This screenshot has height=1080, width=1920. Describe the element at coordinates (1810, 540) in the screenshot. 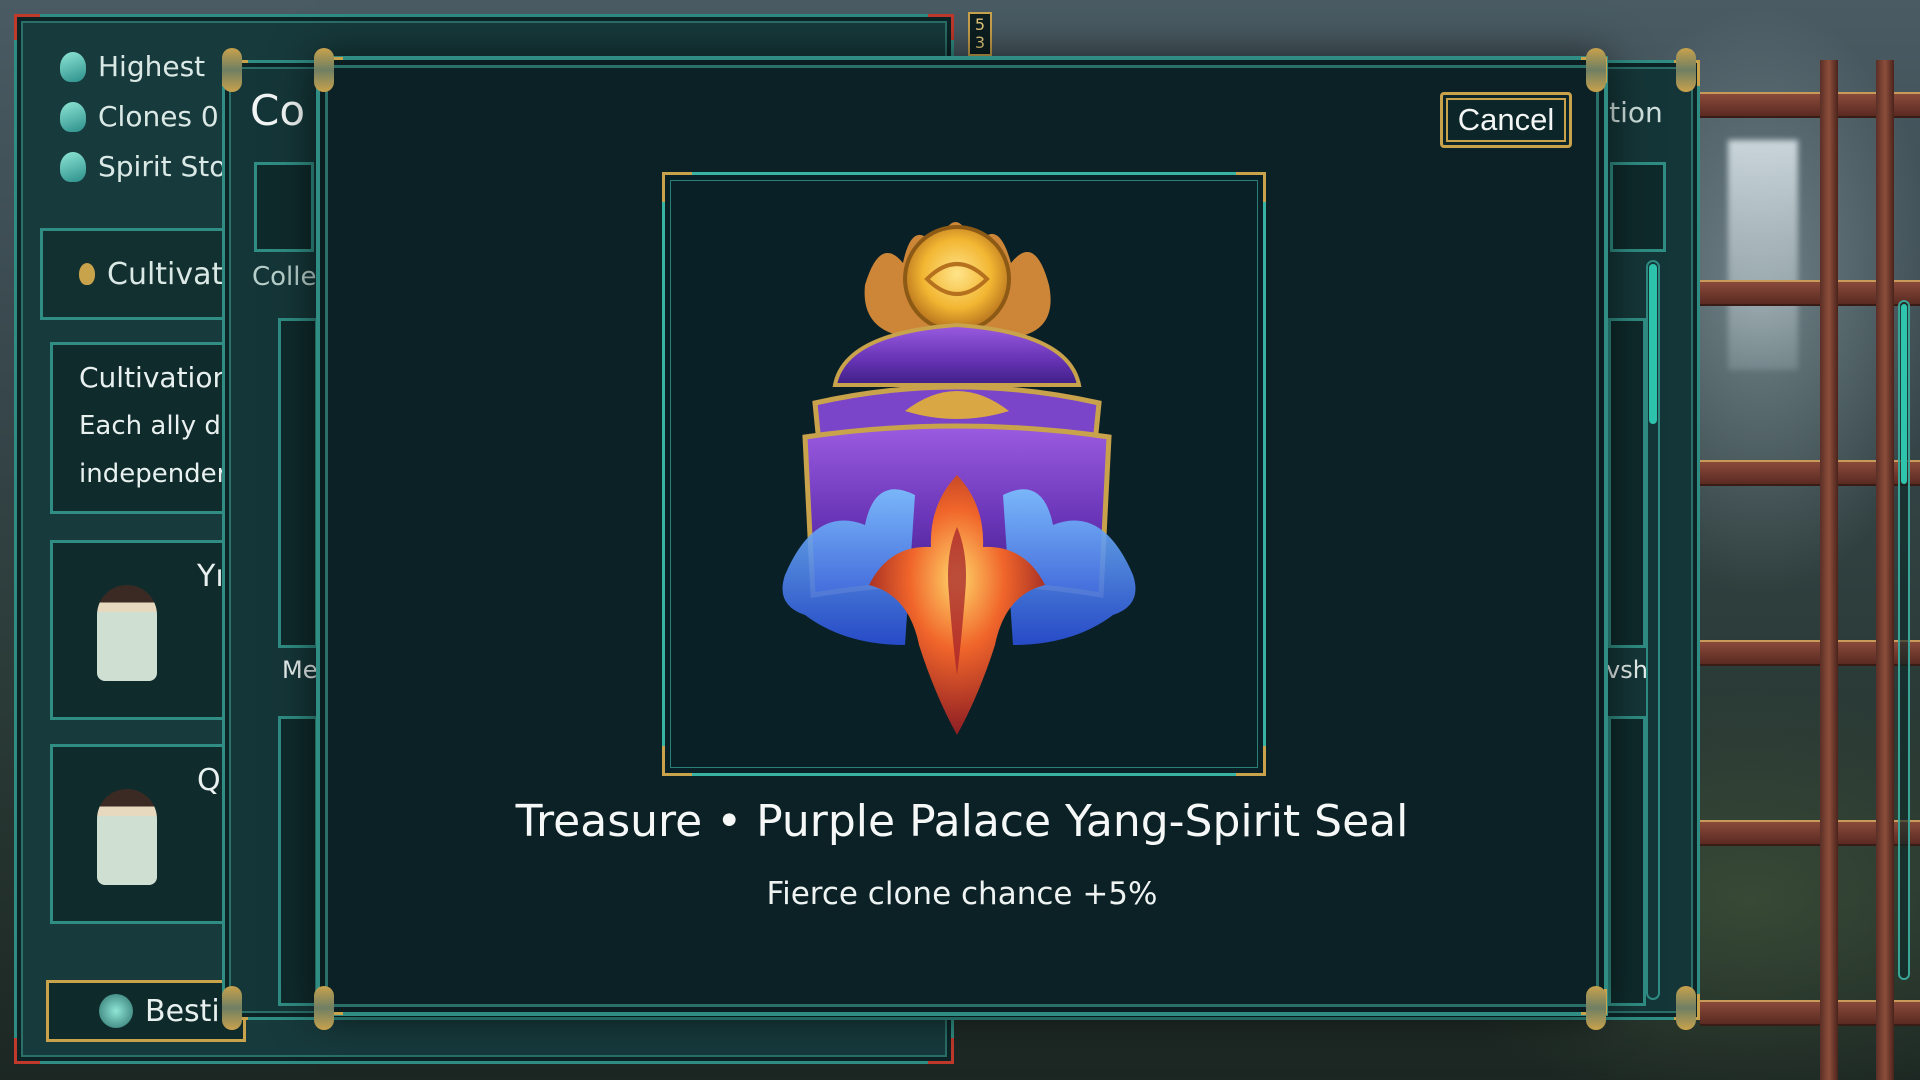

I see `walkway-structure` at that location.